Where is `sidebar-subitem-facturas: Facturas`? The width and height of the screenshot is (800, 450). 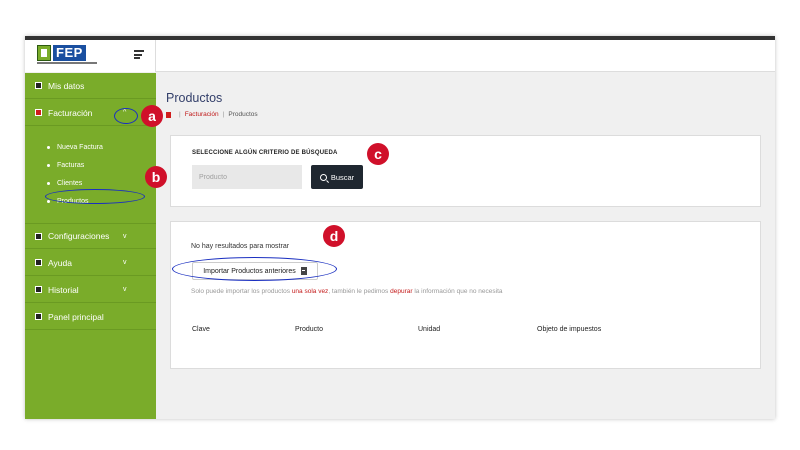
sidebar-subitem-facturas: Facturas is located at coordinates (65, 165).